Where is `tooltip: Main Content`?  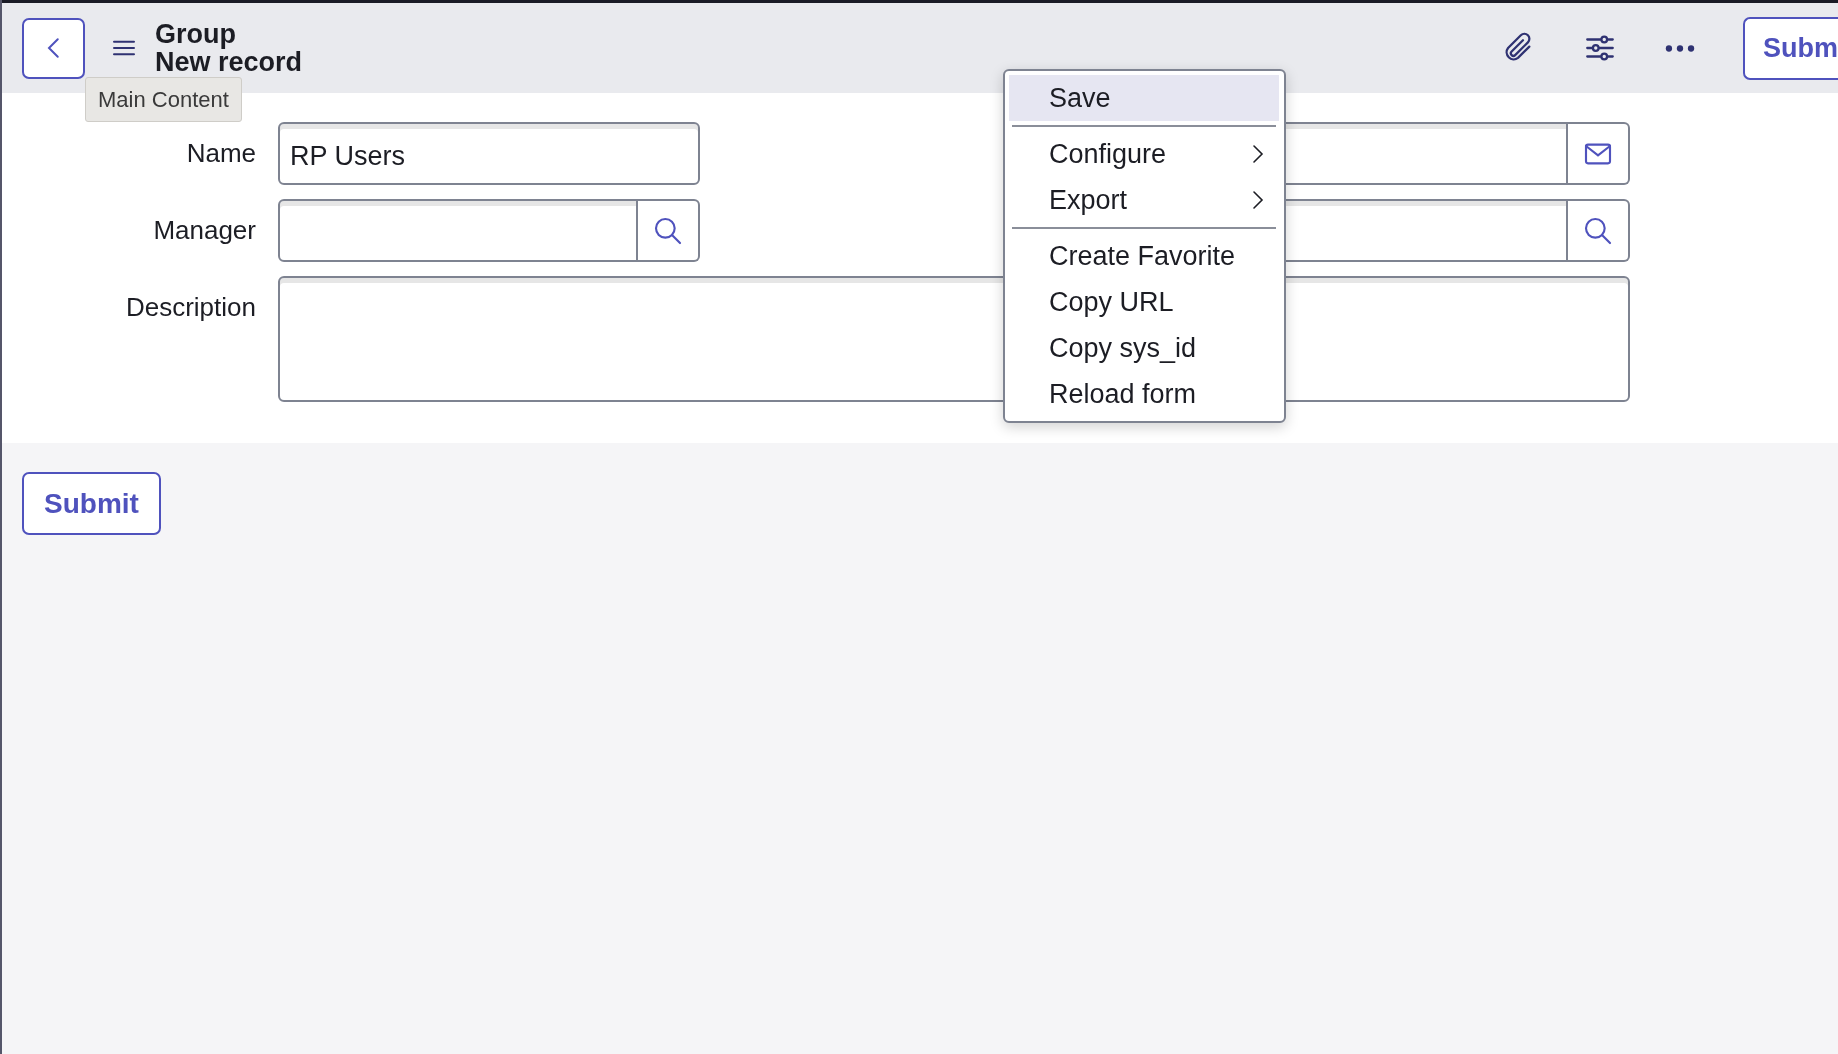 tooltip: Main Content is located at coordinates (163, 99).